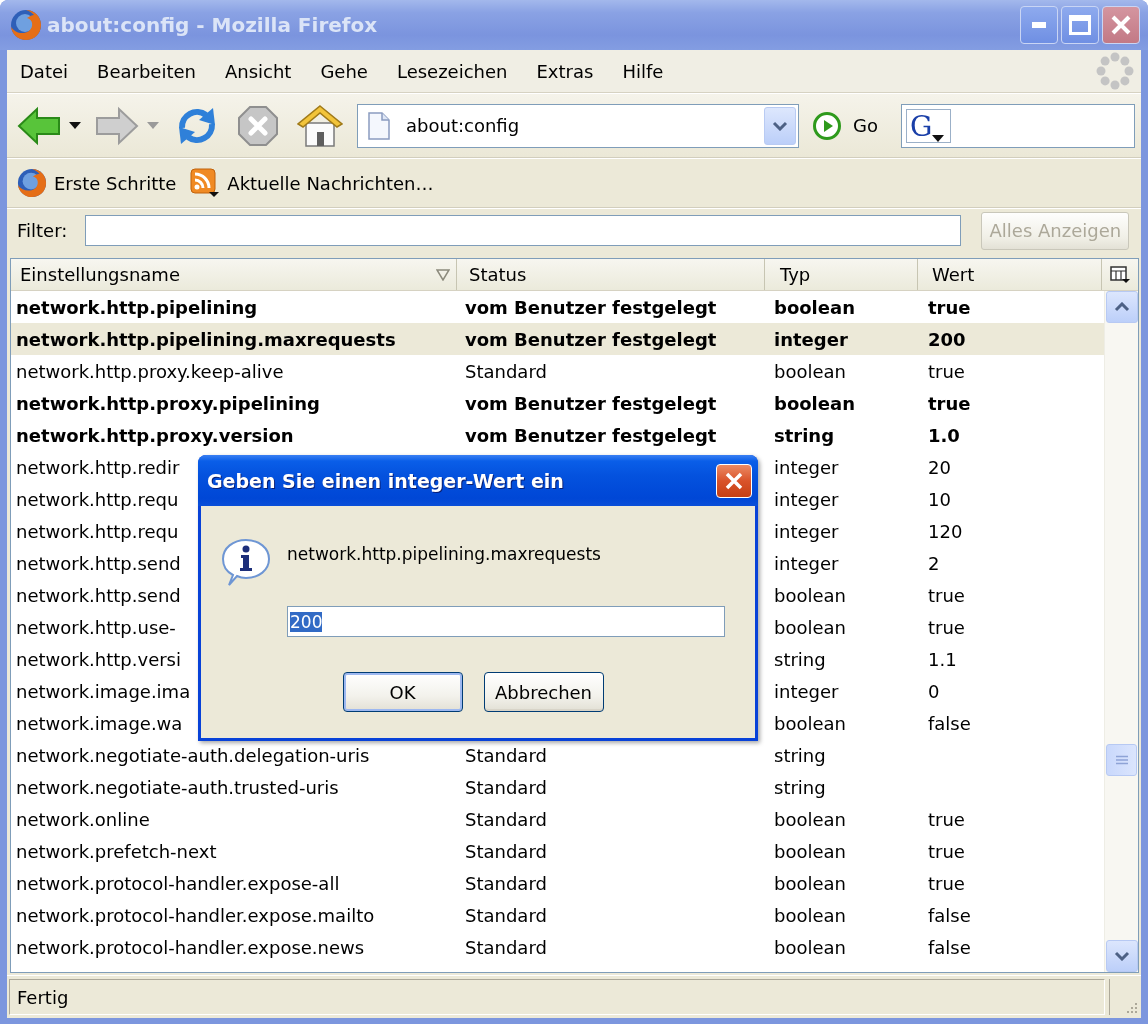 The image size is (1148, 1024). Describe the element at coordinates (934, 563) in the screenshot. I see `setting-value: 2` at that location.